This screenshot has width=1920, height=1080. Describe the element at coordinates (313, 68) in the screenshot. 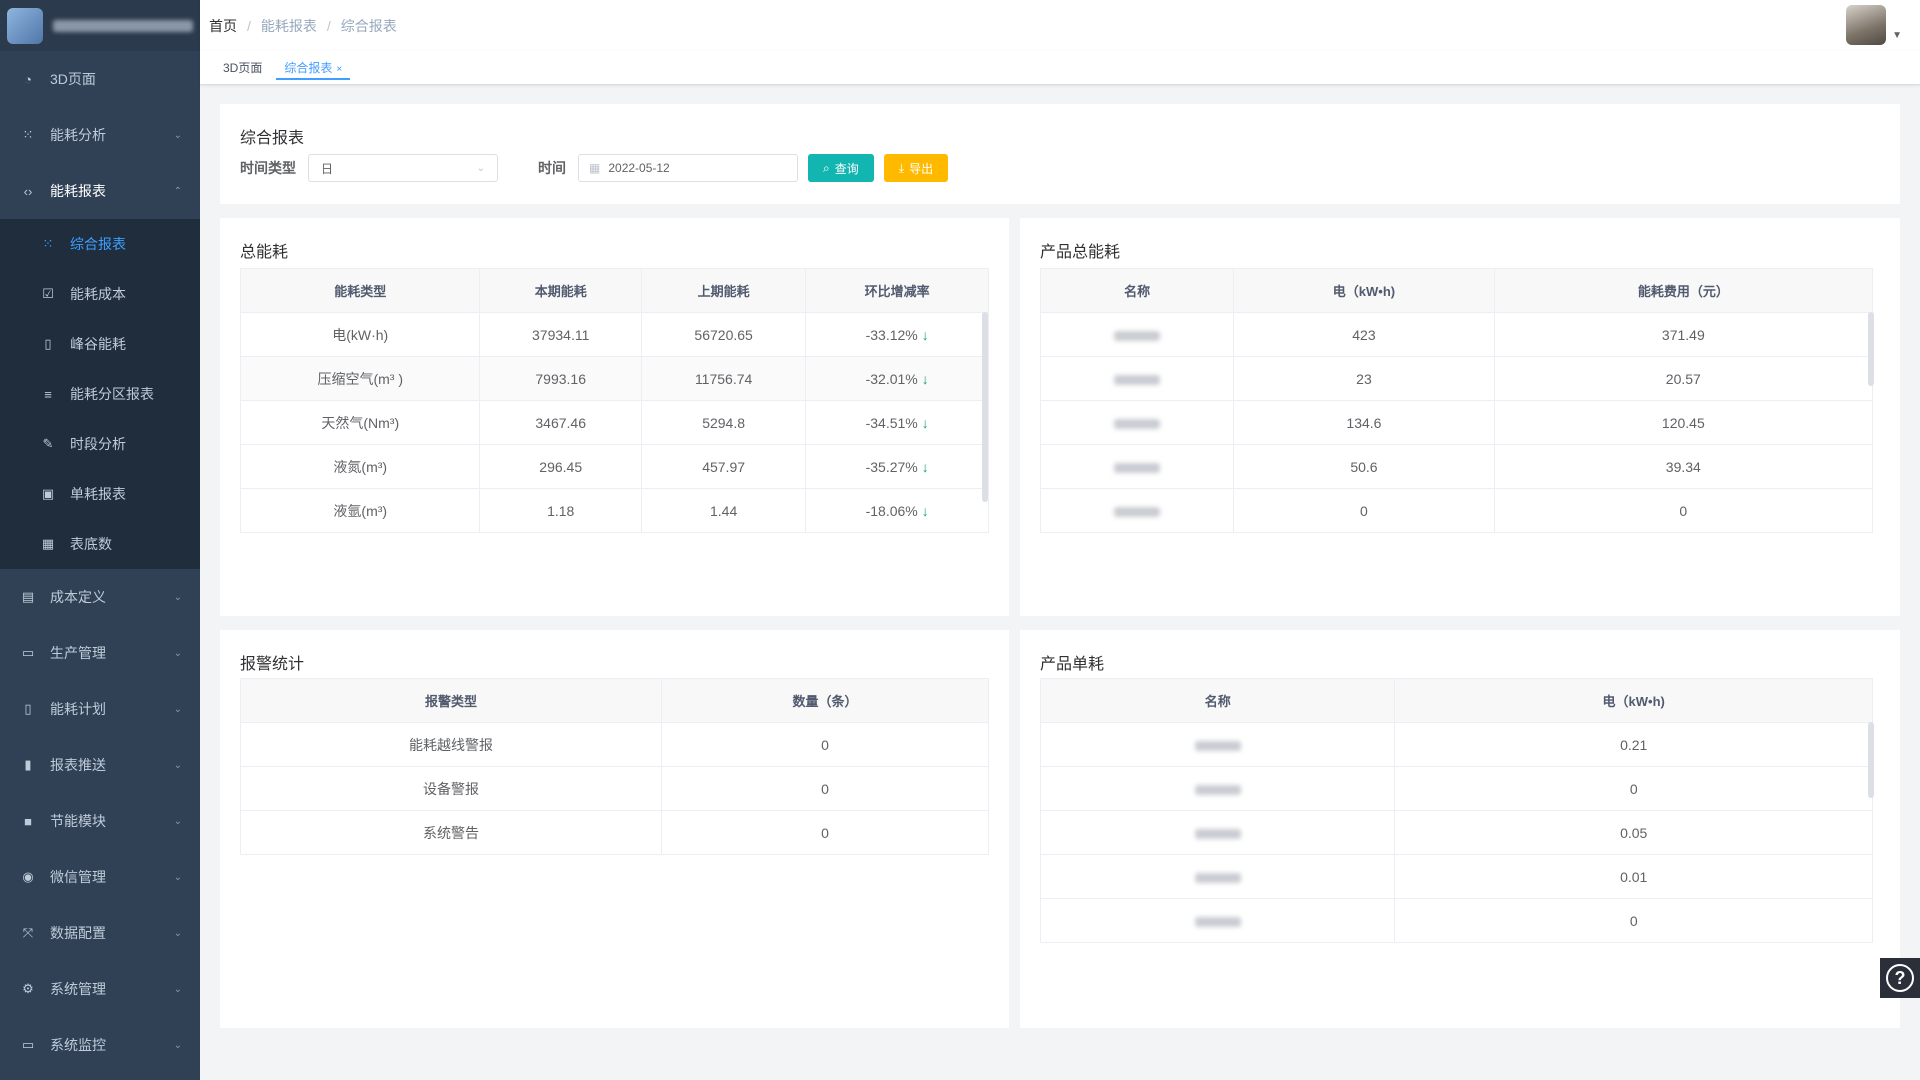

I see `tag-comprehensive-report: 综合报表 ×` at that location.